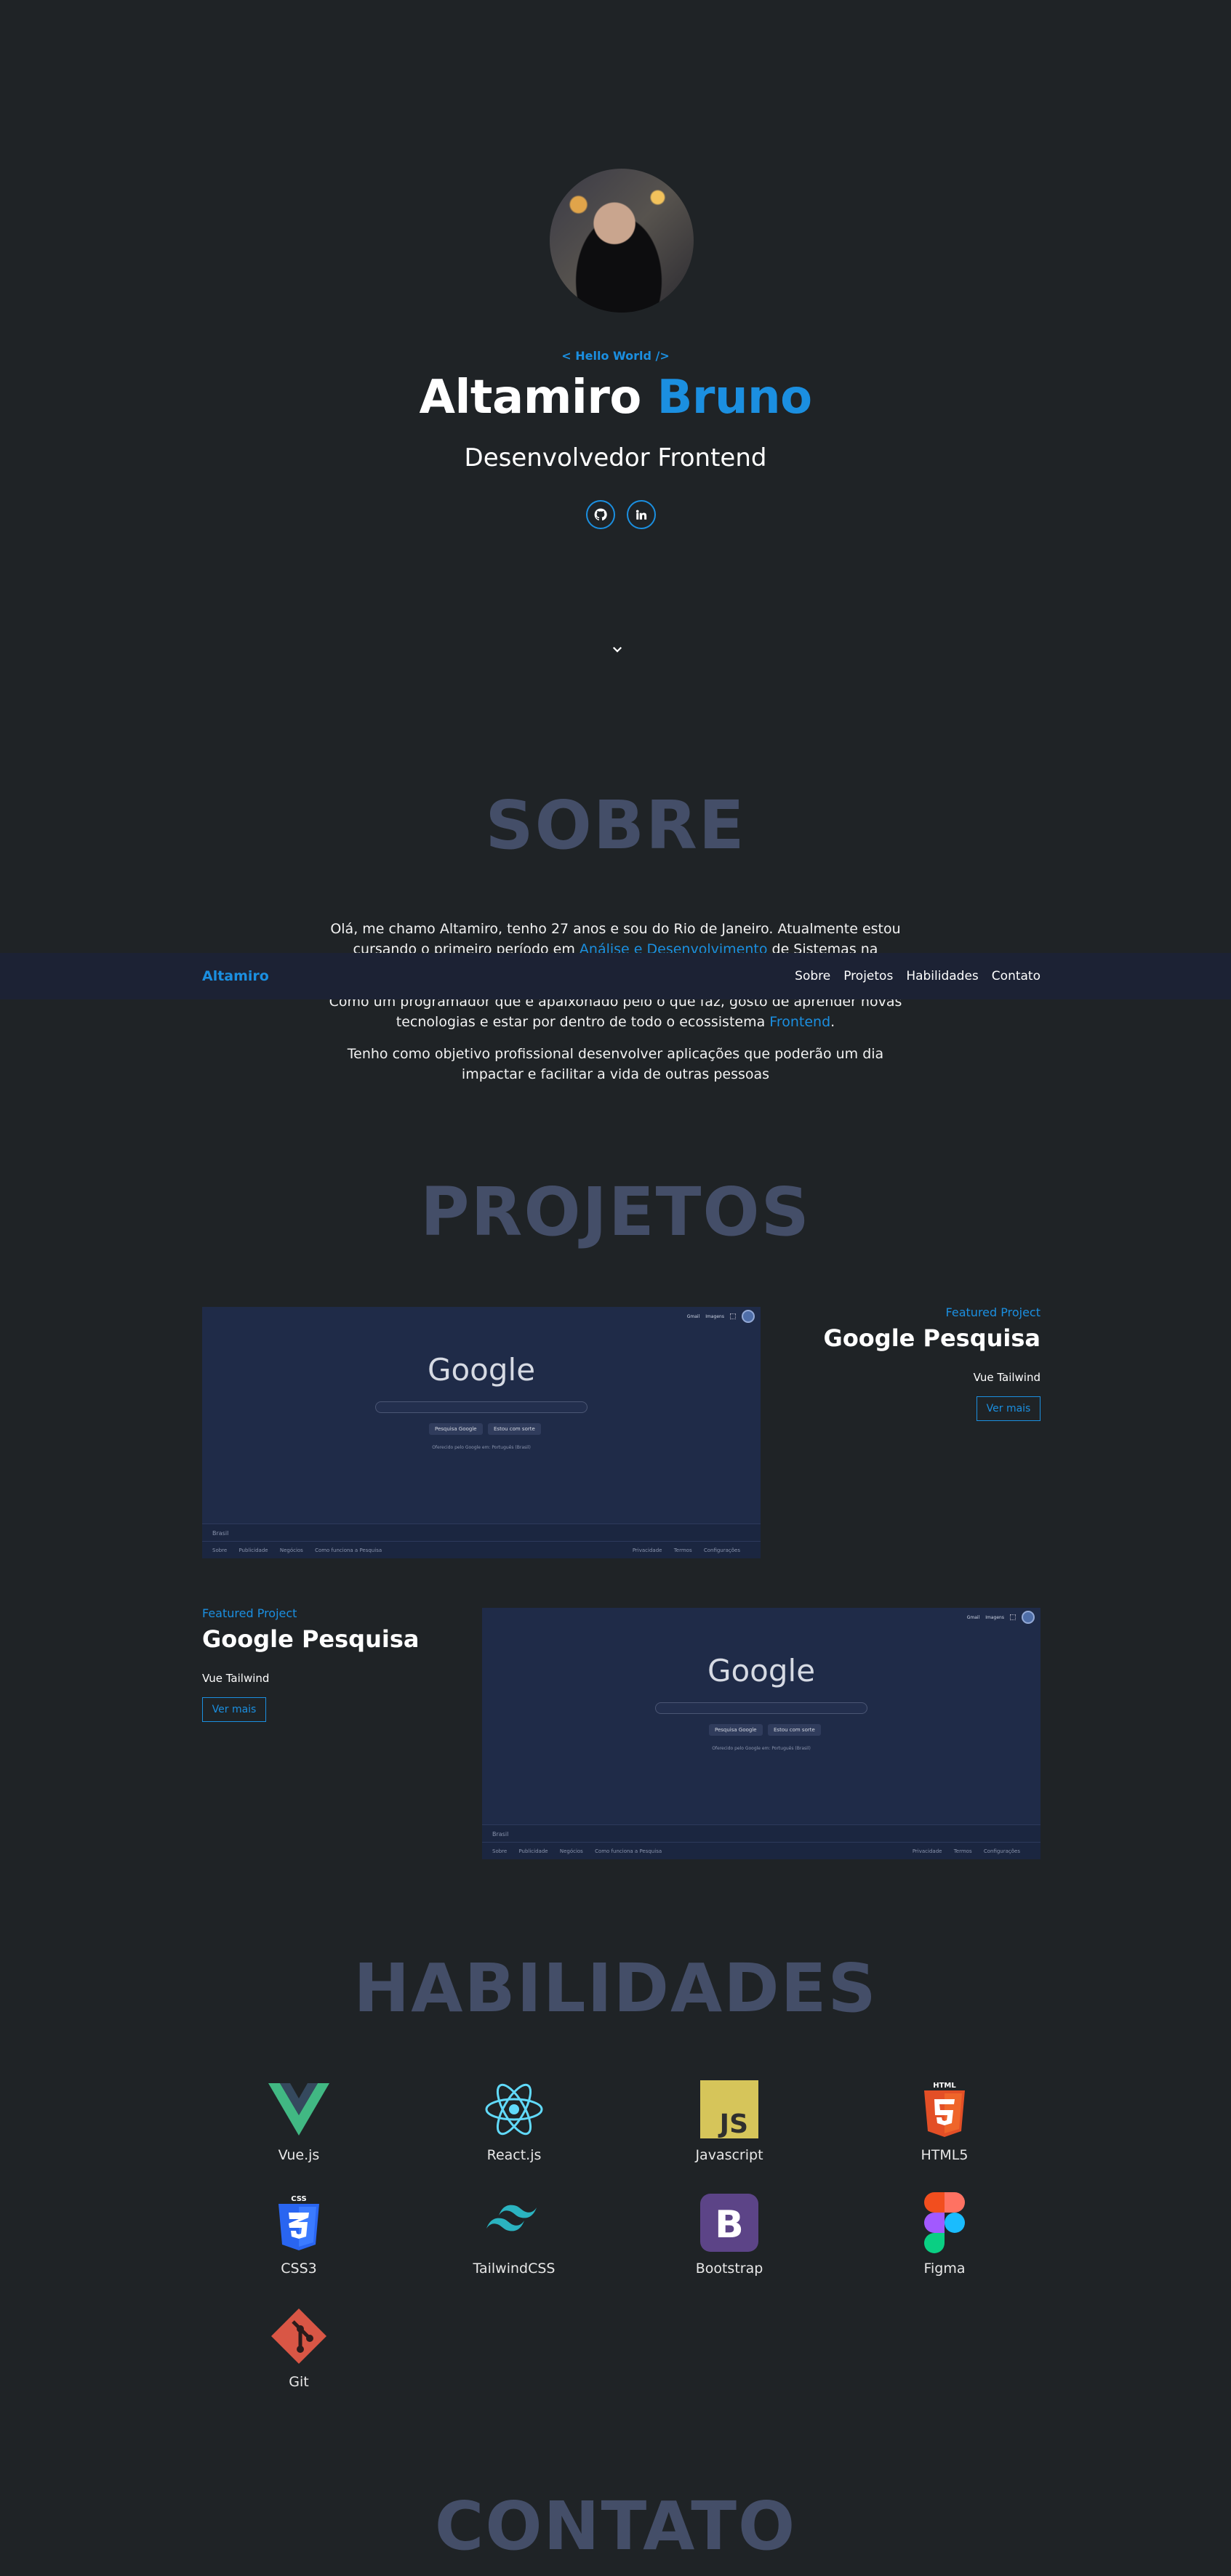 Image resolution: width=1231 pixels, height=2576 pixels. I want to click on react-icon, so click(514, 2109).